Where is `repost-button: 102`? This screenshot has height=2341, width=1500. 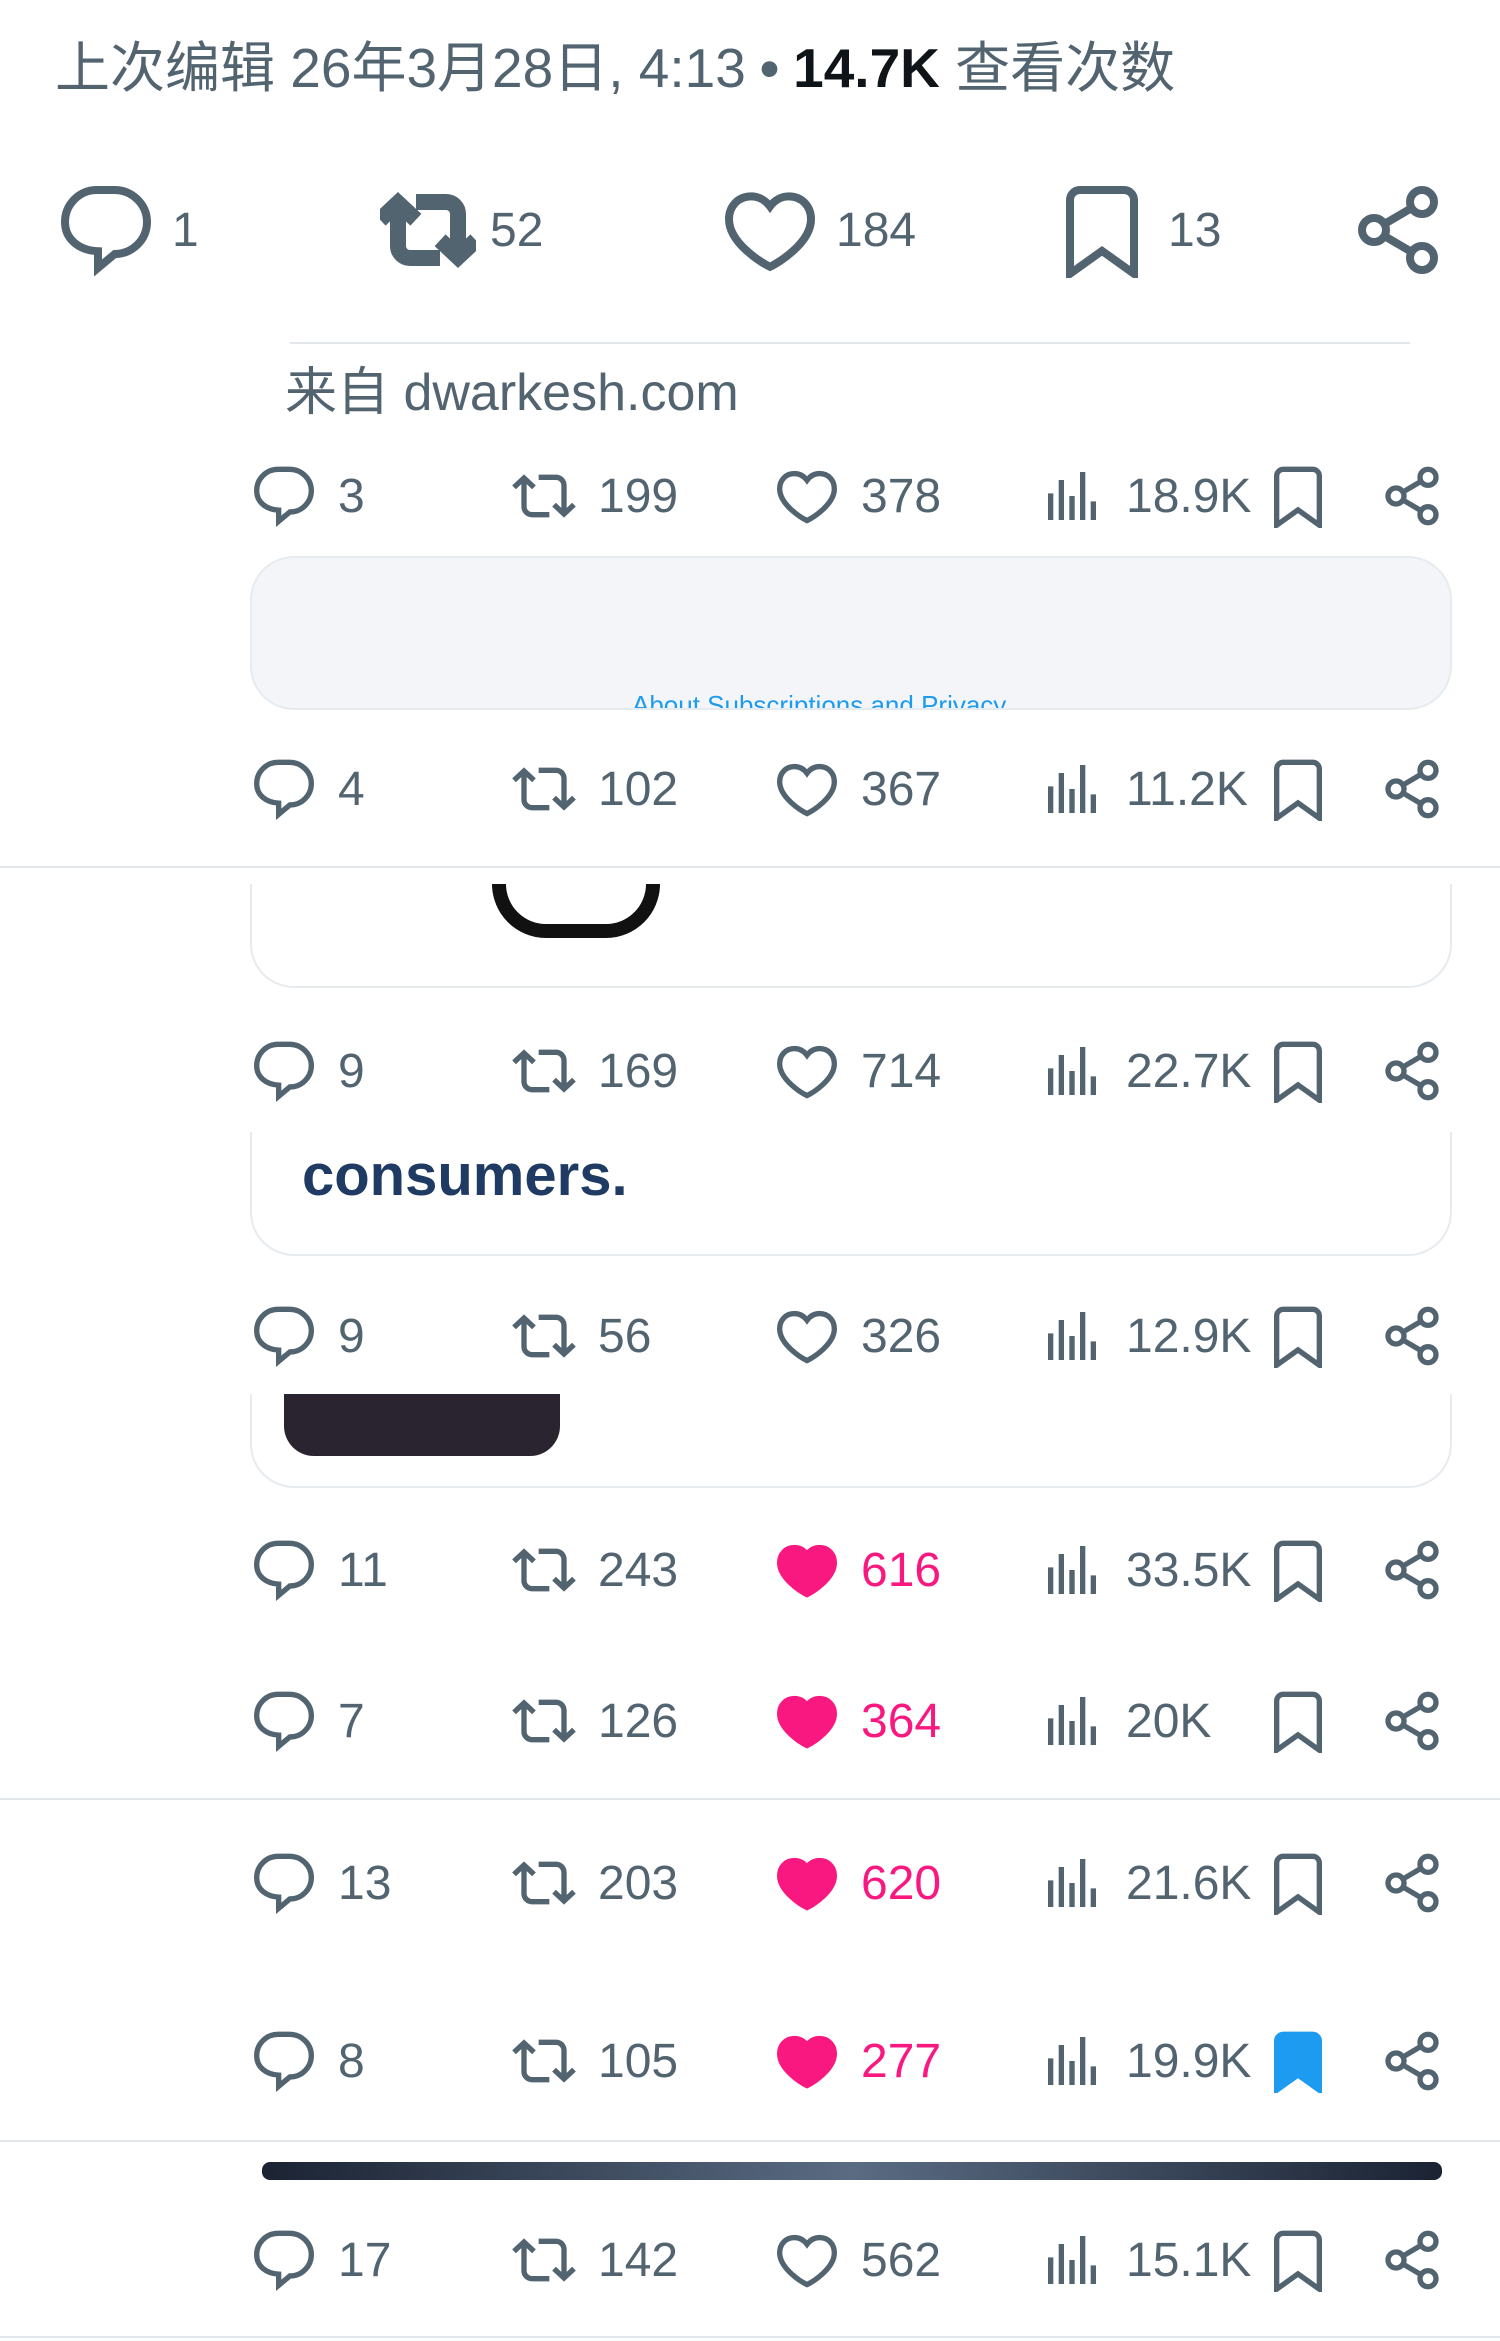 repost-button: 102 is located at coordinates (595, 789).